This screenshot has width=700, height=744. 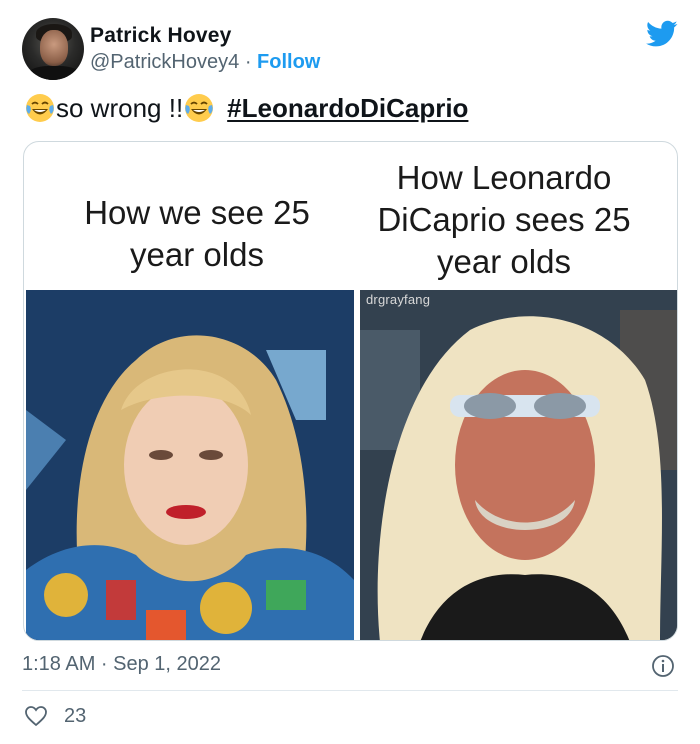 I want to click on hashtag-link: #LeonardoDiCaprio, so click(x=347, y=108).